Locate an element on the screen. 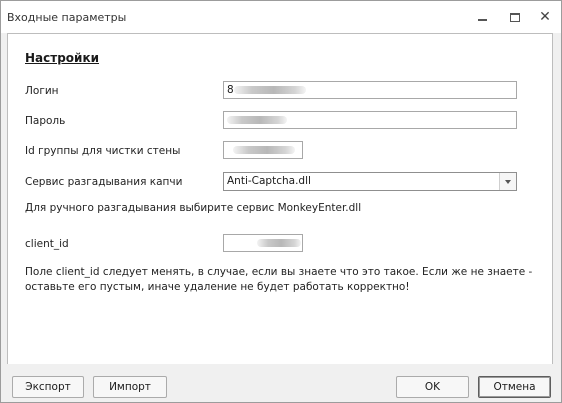  maximize-button is located at coordinates (515, 17).